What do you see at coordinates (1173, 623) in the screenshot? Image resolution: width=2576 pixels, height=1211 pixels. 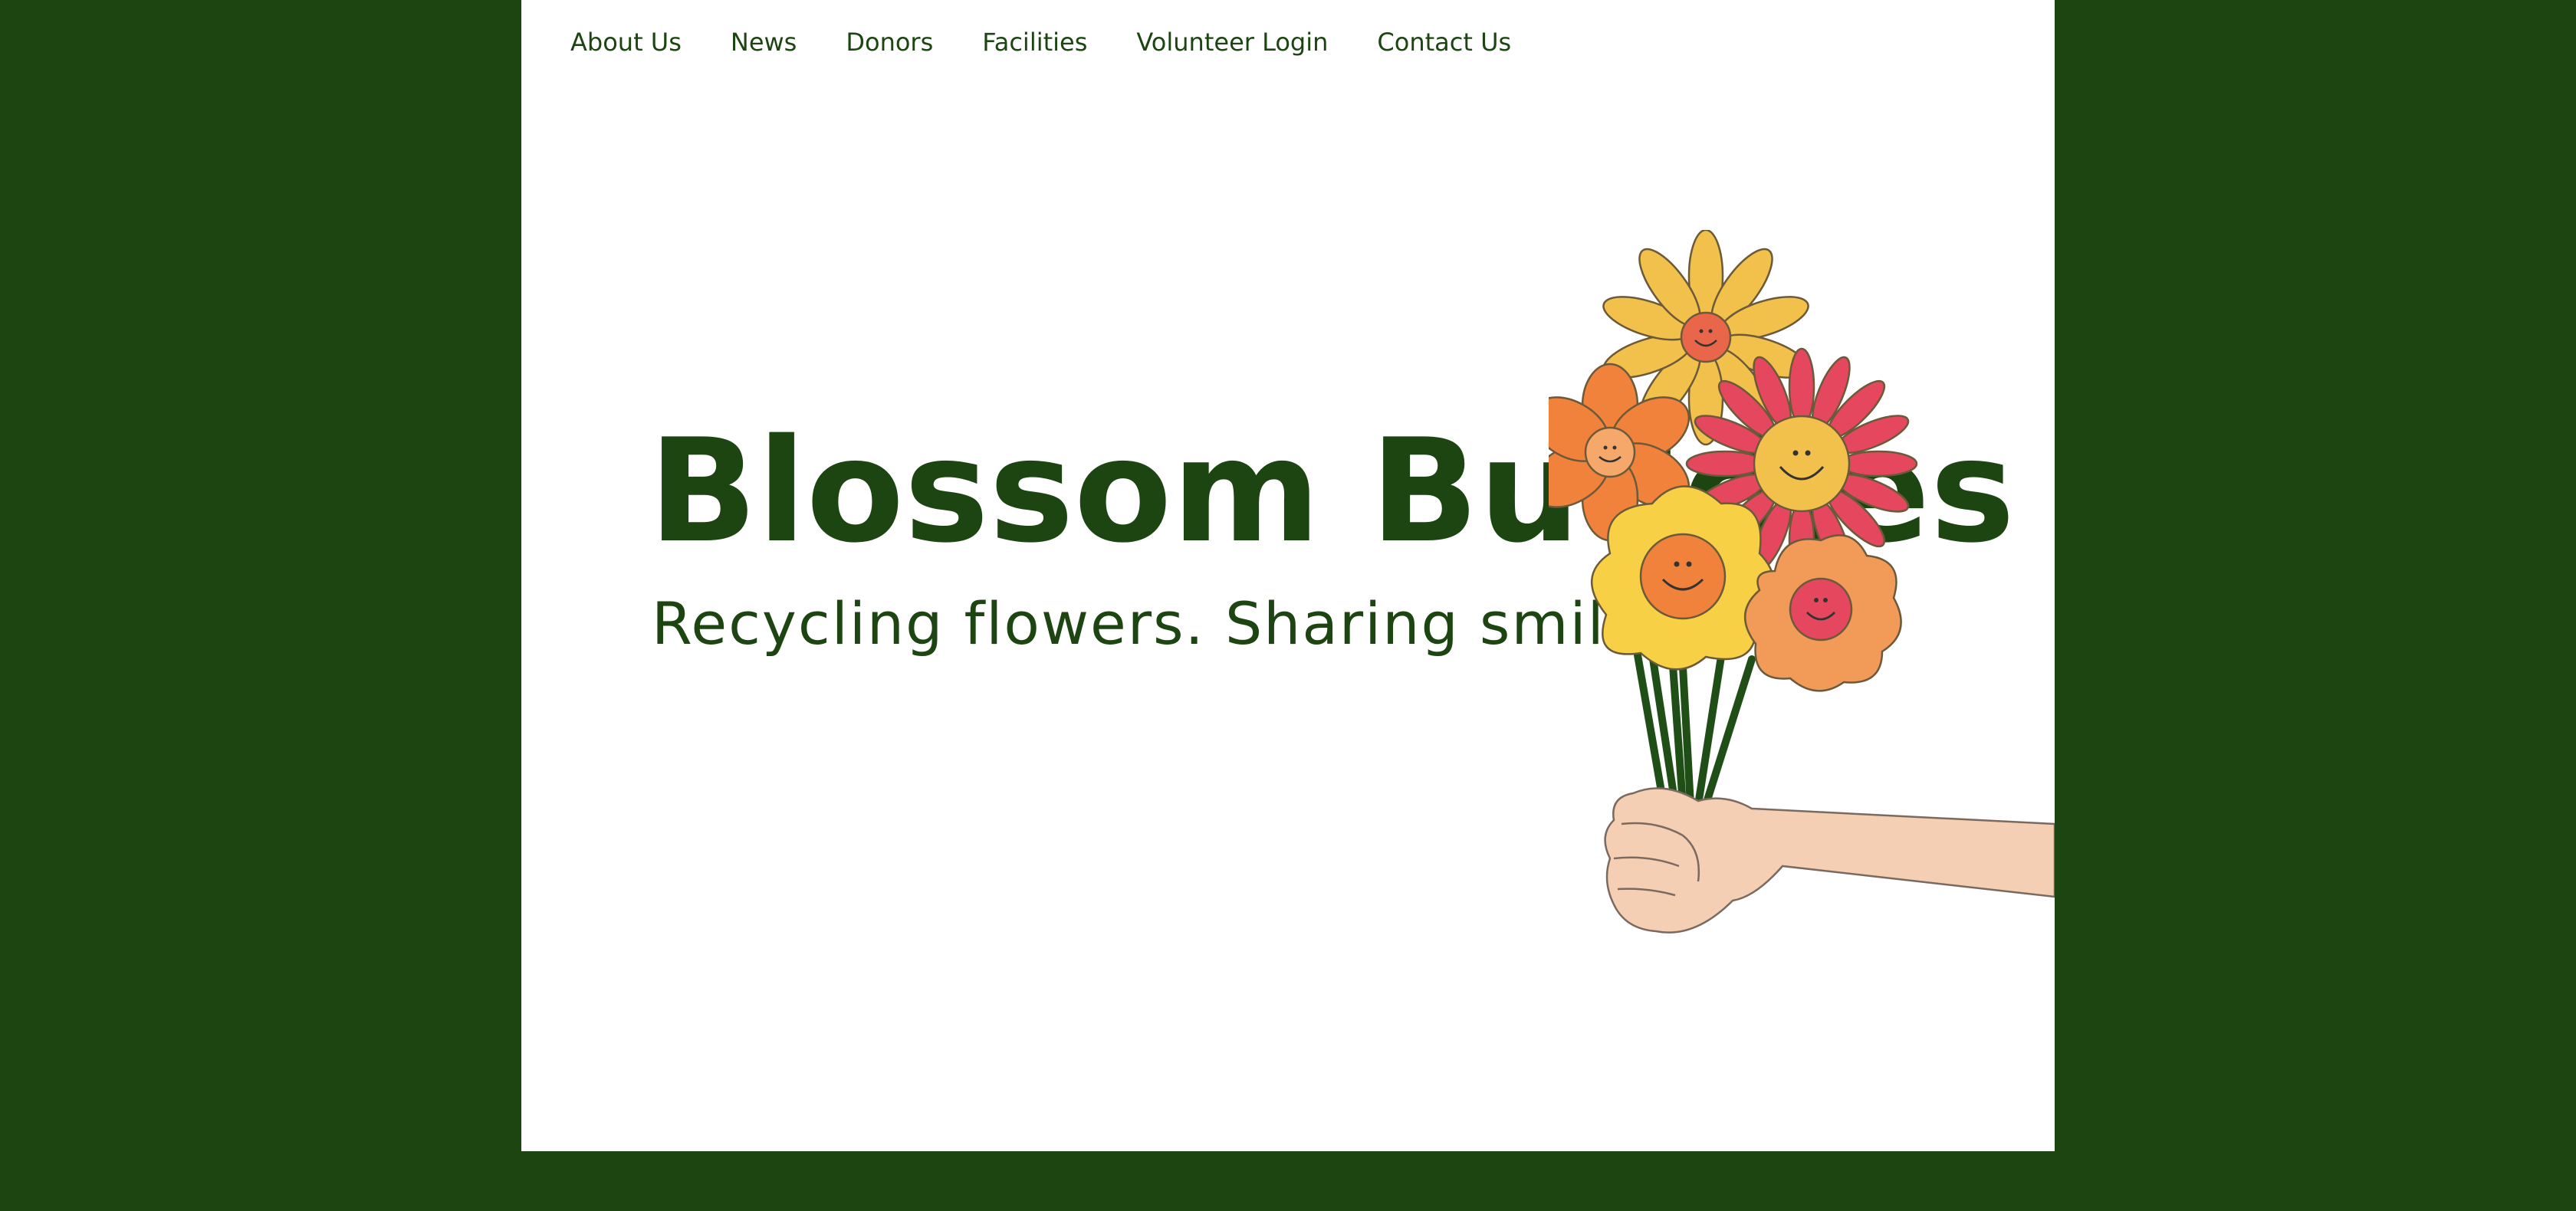 I see `site-tagline: Recycling flowers. Sharing smiles.` at bounding box center [1173, 623].